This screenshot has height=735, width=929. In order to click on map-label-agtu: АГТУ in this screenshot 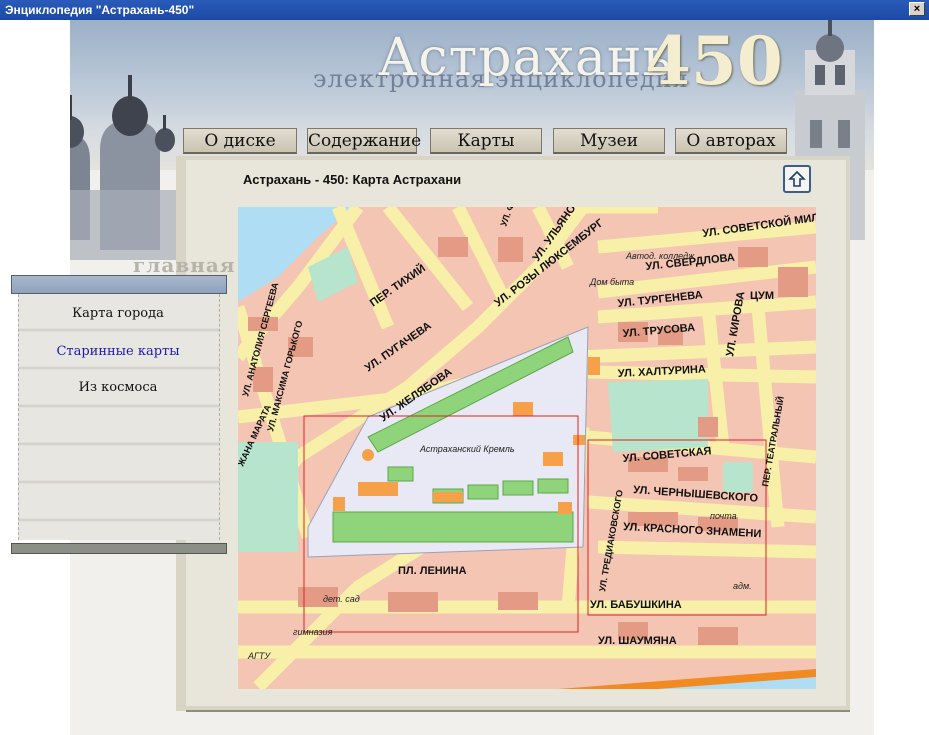, I will do `click(259, 656)`.